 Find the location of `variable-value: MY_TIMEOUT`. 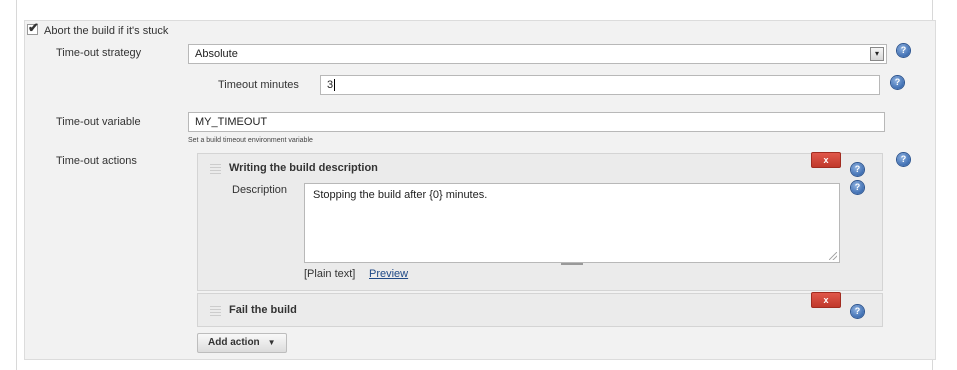

variable-value: MY_TIMEOUT is located at coordinates (231, 122).